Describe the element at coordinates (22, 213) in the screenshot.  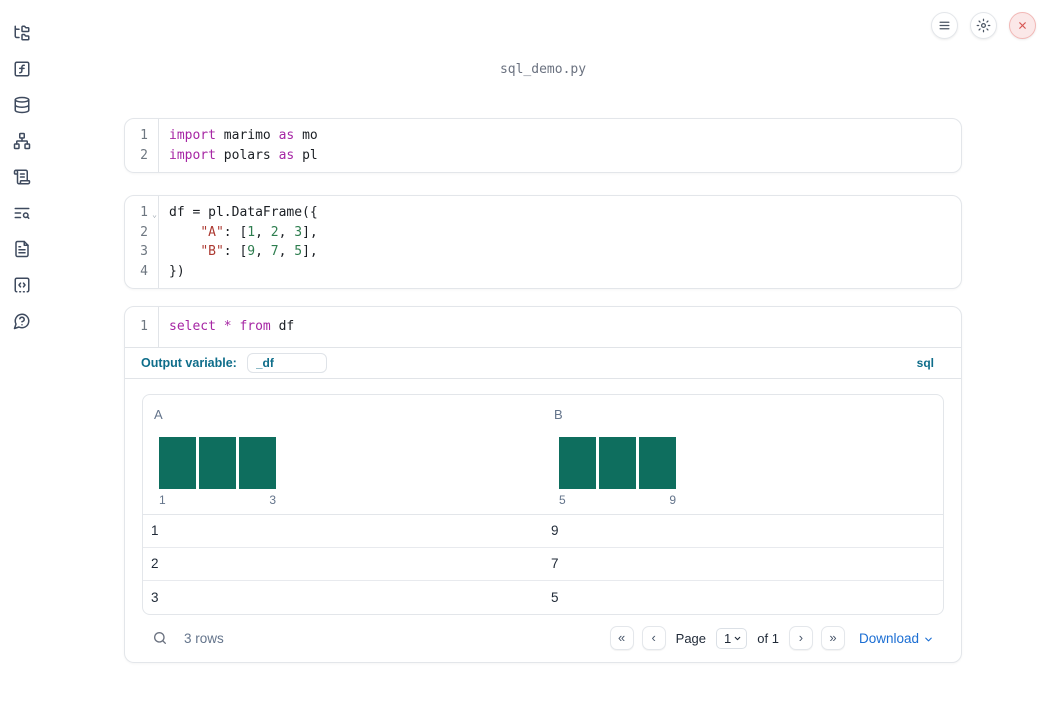
I see `list-search-icon` at that location.